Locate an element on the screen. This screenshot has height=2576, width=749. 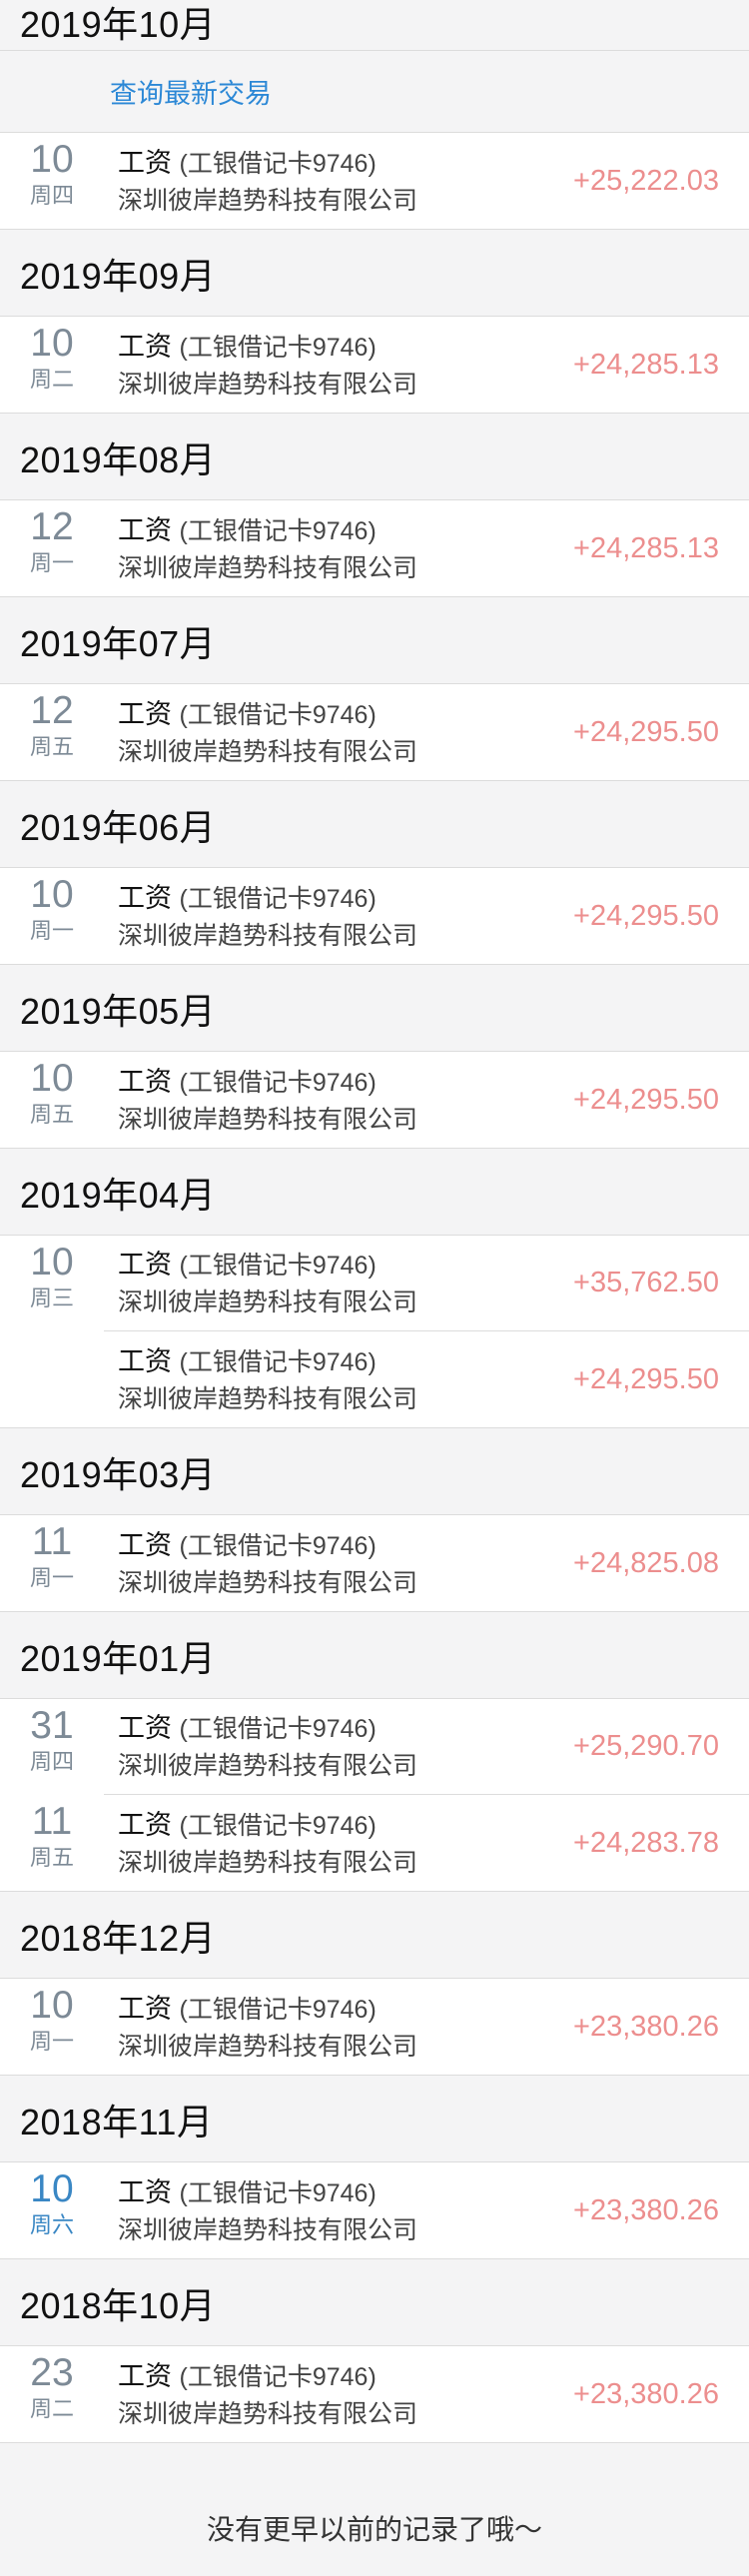
transaction-row: 10 周一 工资 (工银借记卡9746) 深圳彼岸趋势科技有限公司 +23,380.26 is located at coordinates (374, 2027).